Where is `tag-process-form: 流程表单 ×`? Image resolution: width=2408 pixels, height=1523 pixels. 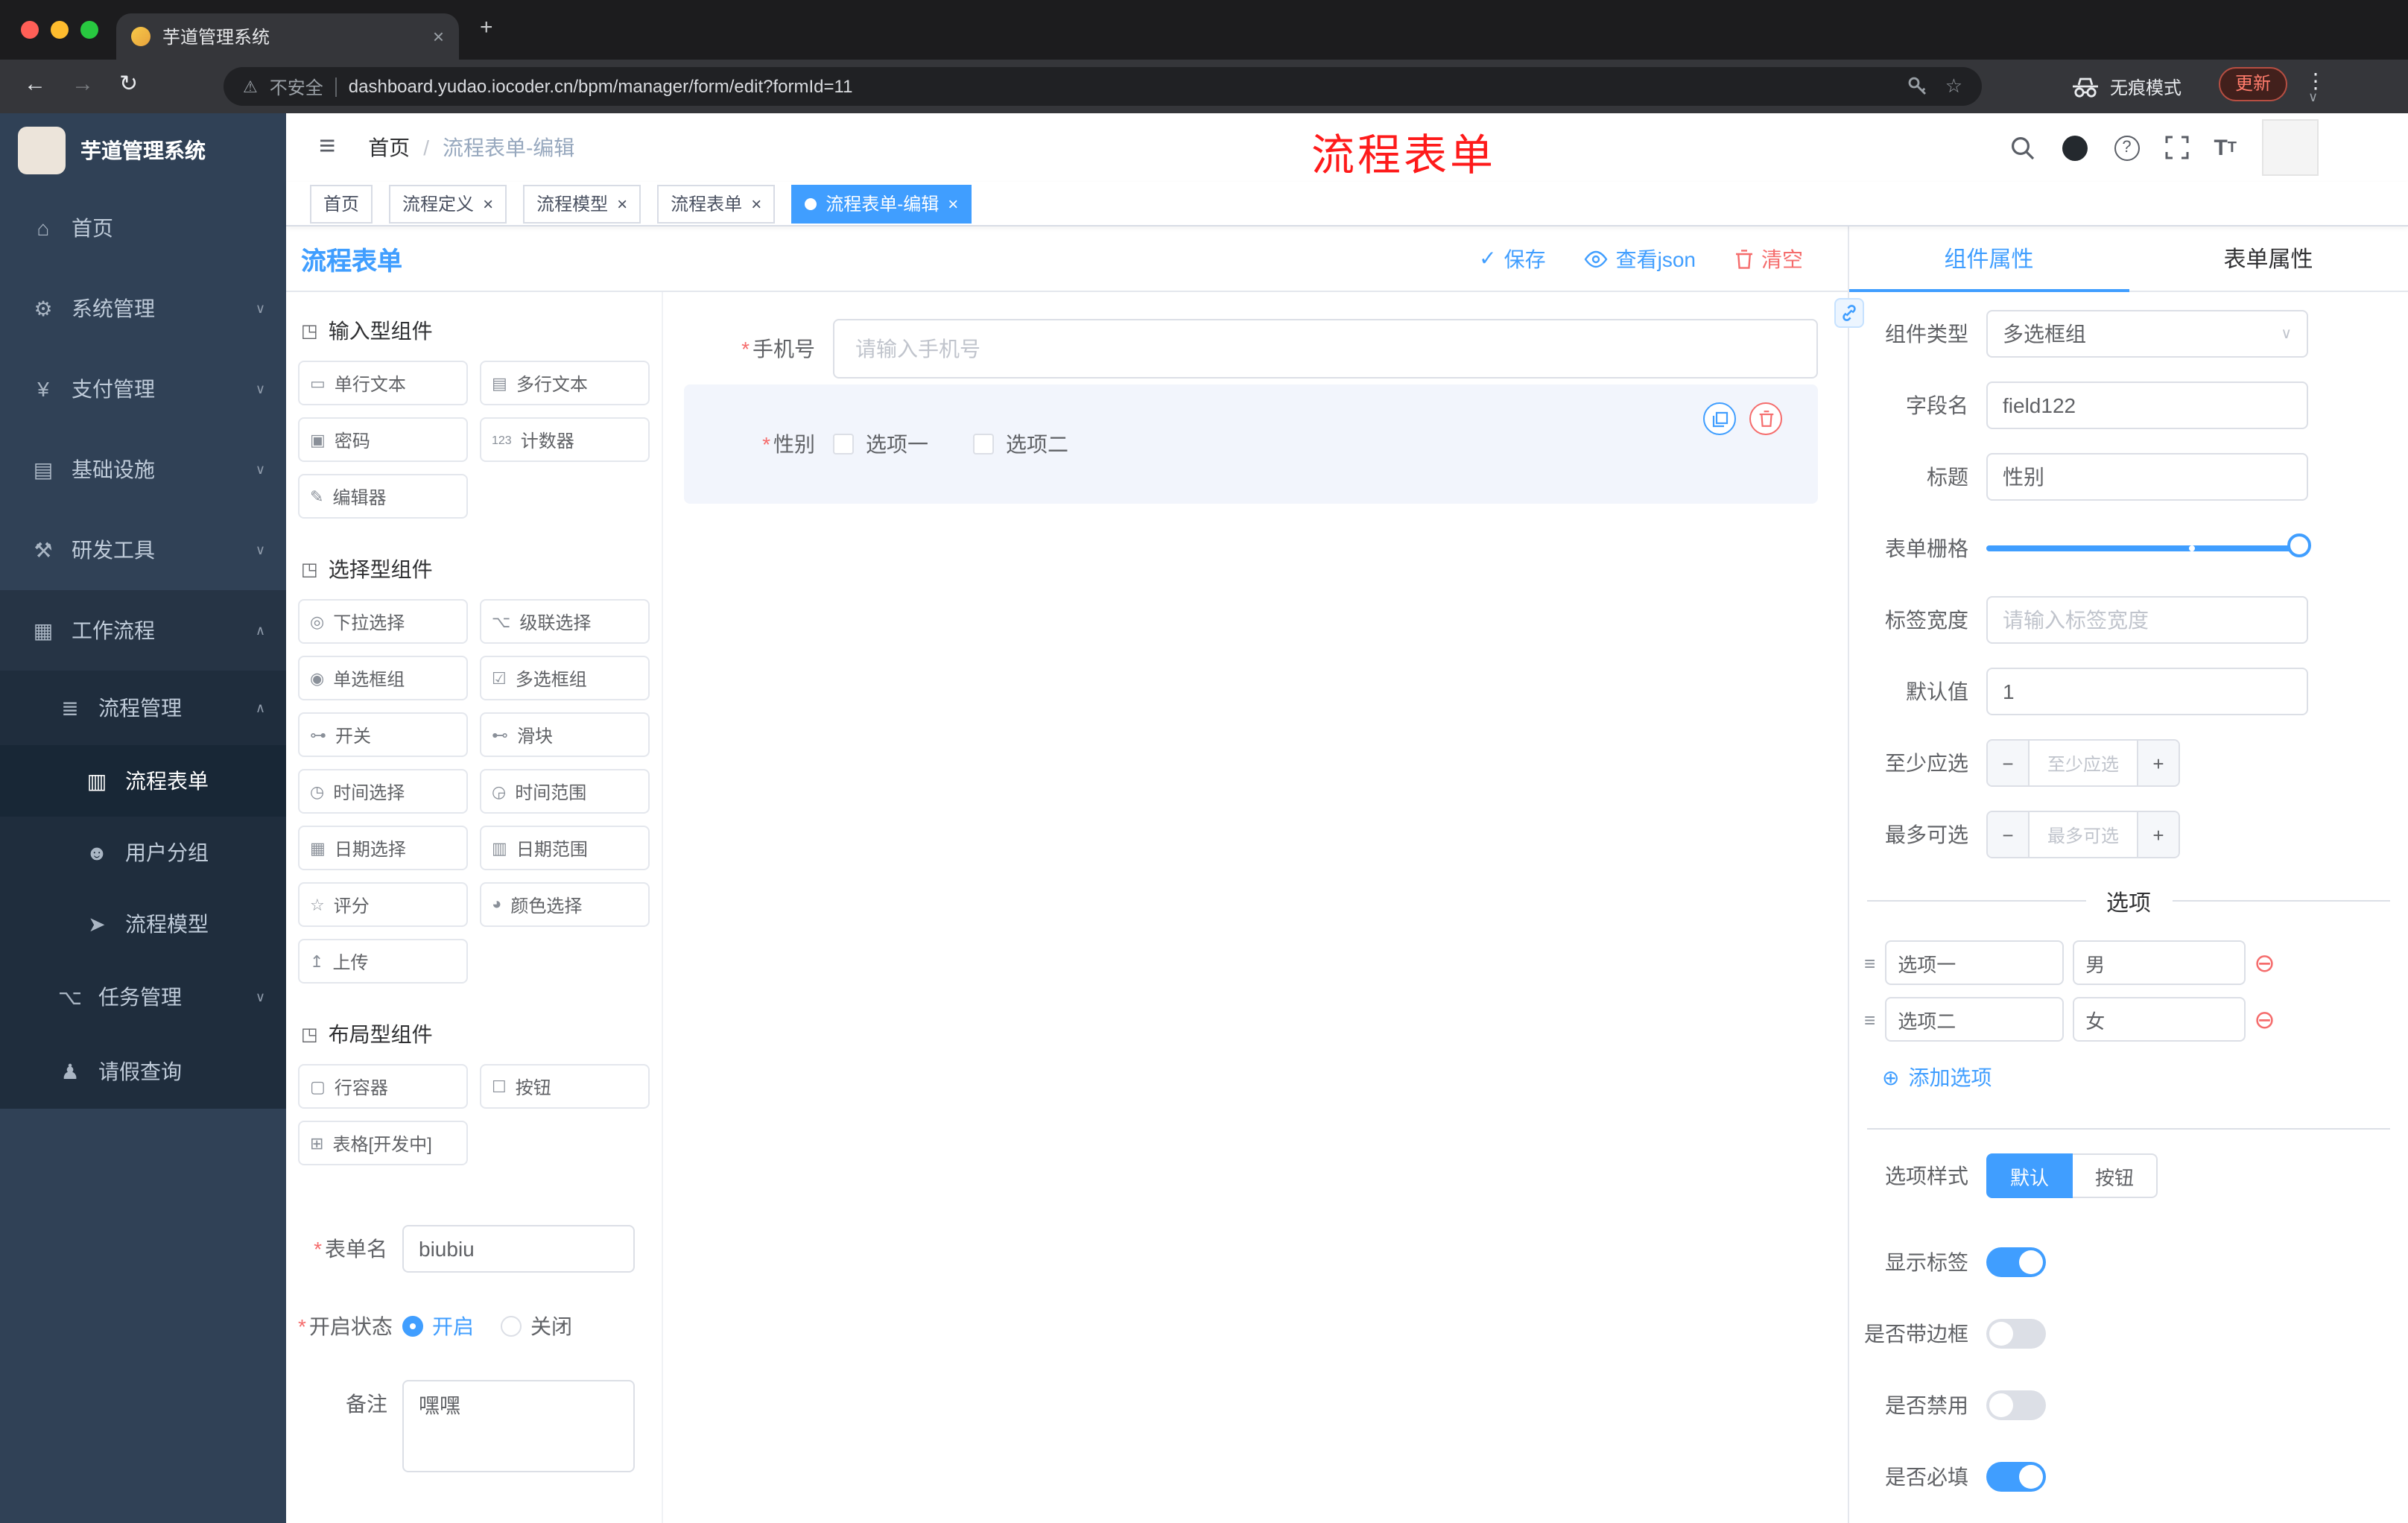 tag-process-form: 流程表单 × is located at coordinates (716, 203).